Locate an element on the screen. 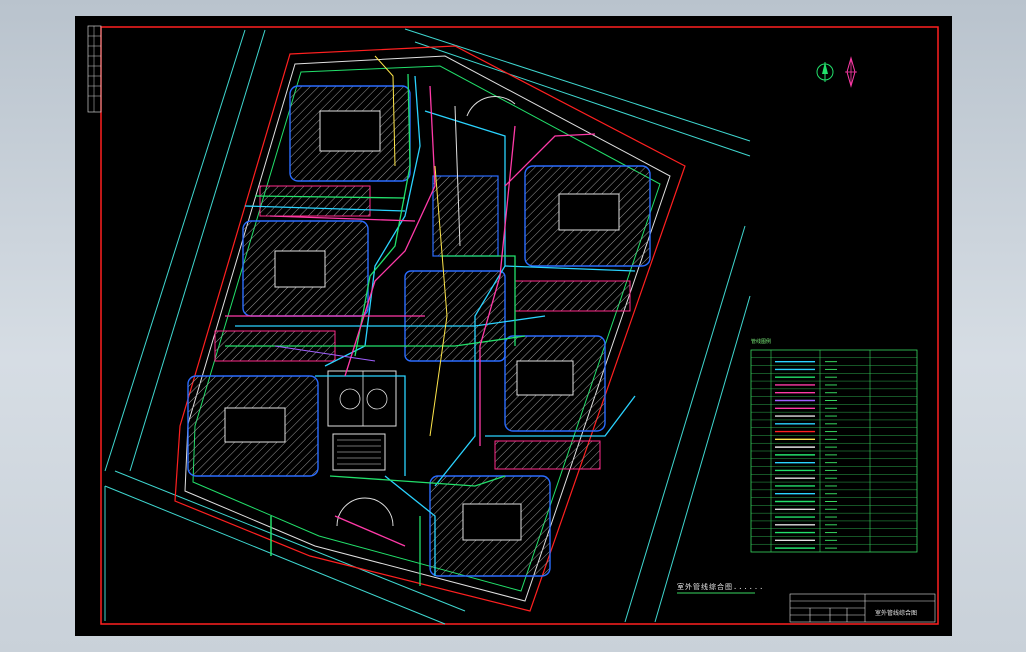 This screenshot has width=1026, height=652. compass-rose-icon is located at coordinates (851, 72).